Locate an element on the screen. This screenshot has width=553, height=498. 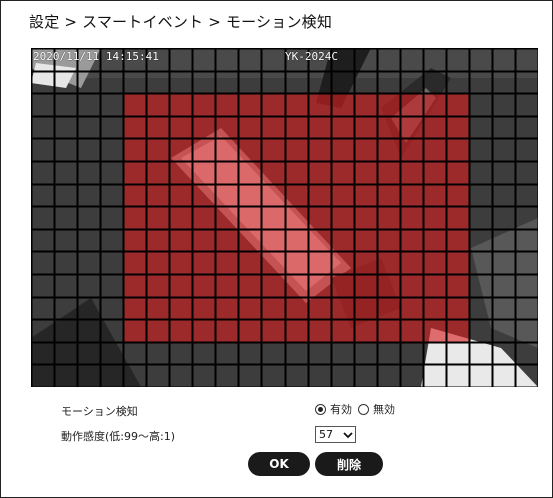
ok-button: OK is located at coordinates (279, 464).